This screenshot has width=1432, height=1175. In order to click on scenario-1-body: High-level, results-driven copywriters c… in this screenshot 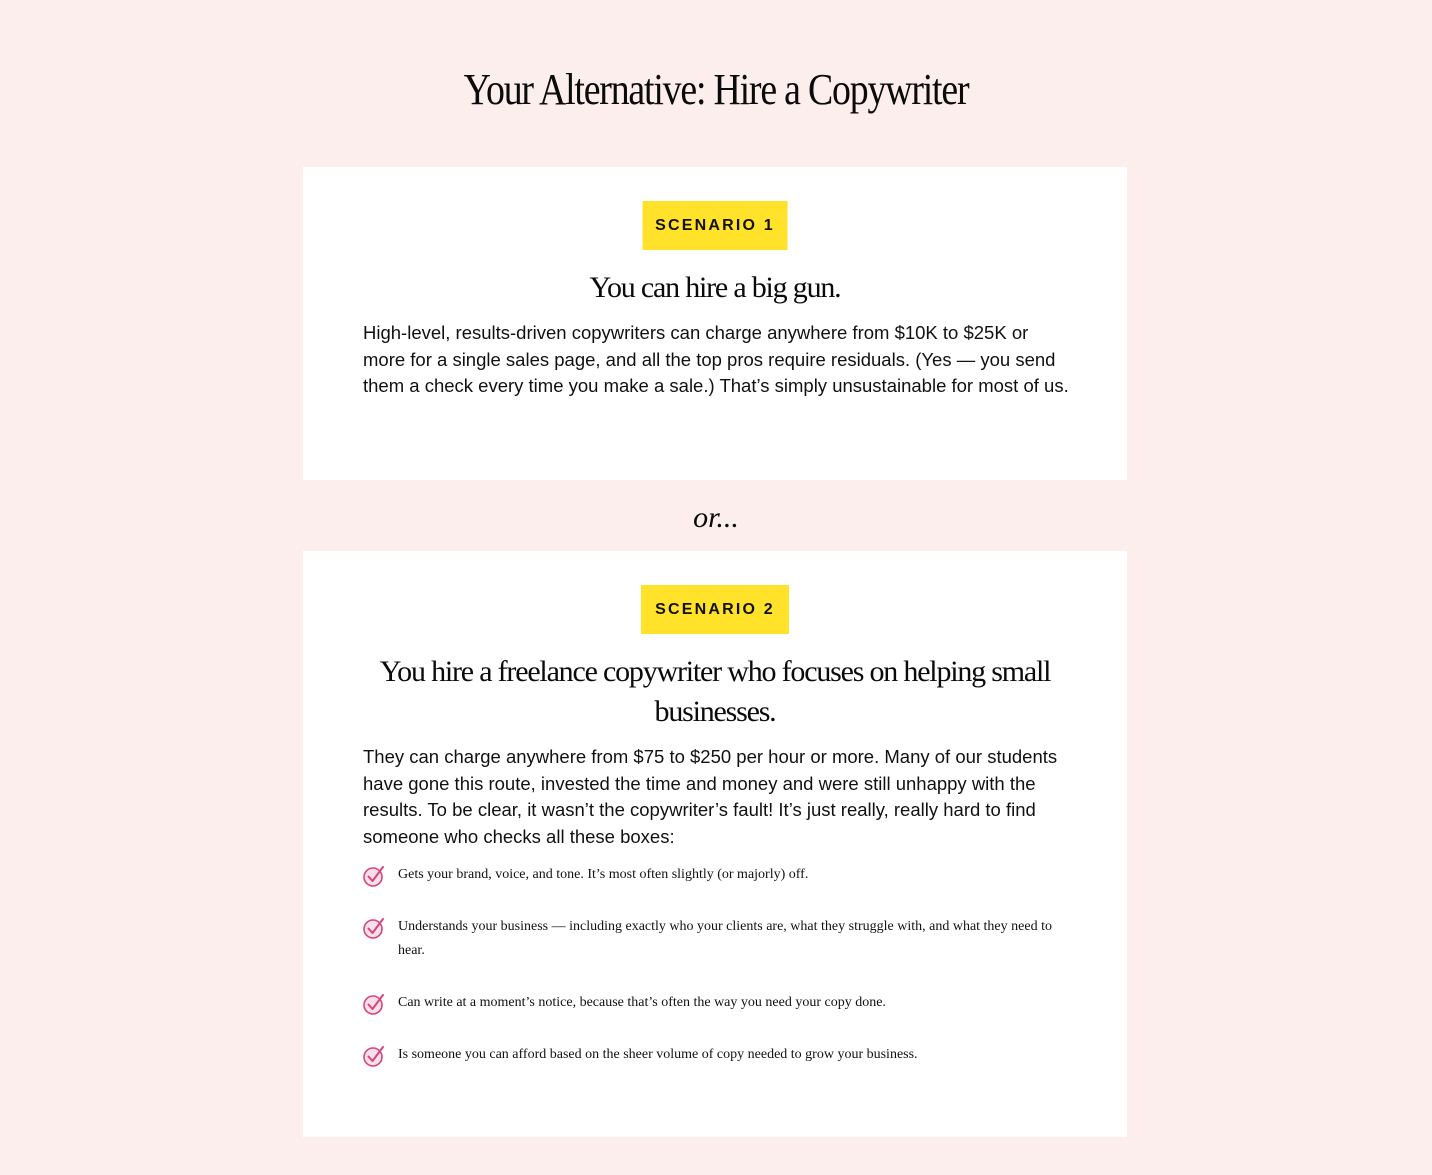, I will do `click(716, 359)`.